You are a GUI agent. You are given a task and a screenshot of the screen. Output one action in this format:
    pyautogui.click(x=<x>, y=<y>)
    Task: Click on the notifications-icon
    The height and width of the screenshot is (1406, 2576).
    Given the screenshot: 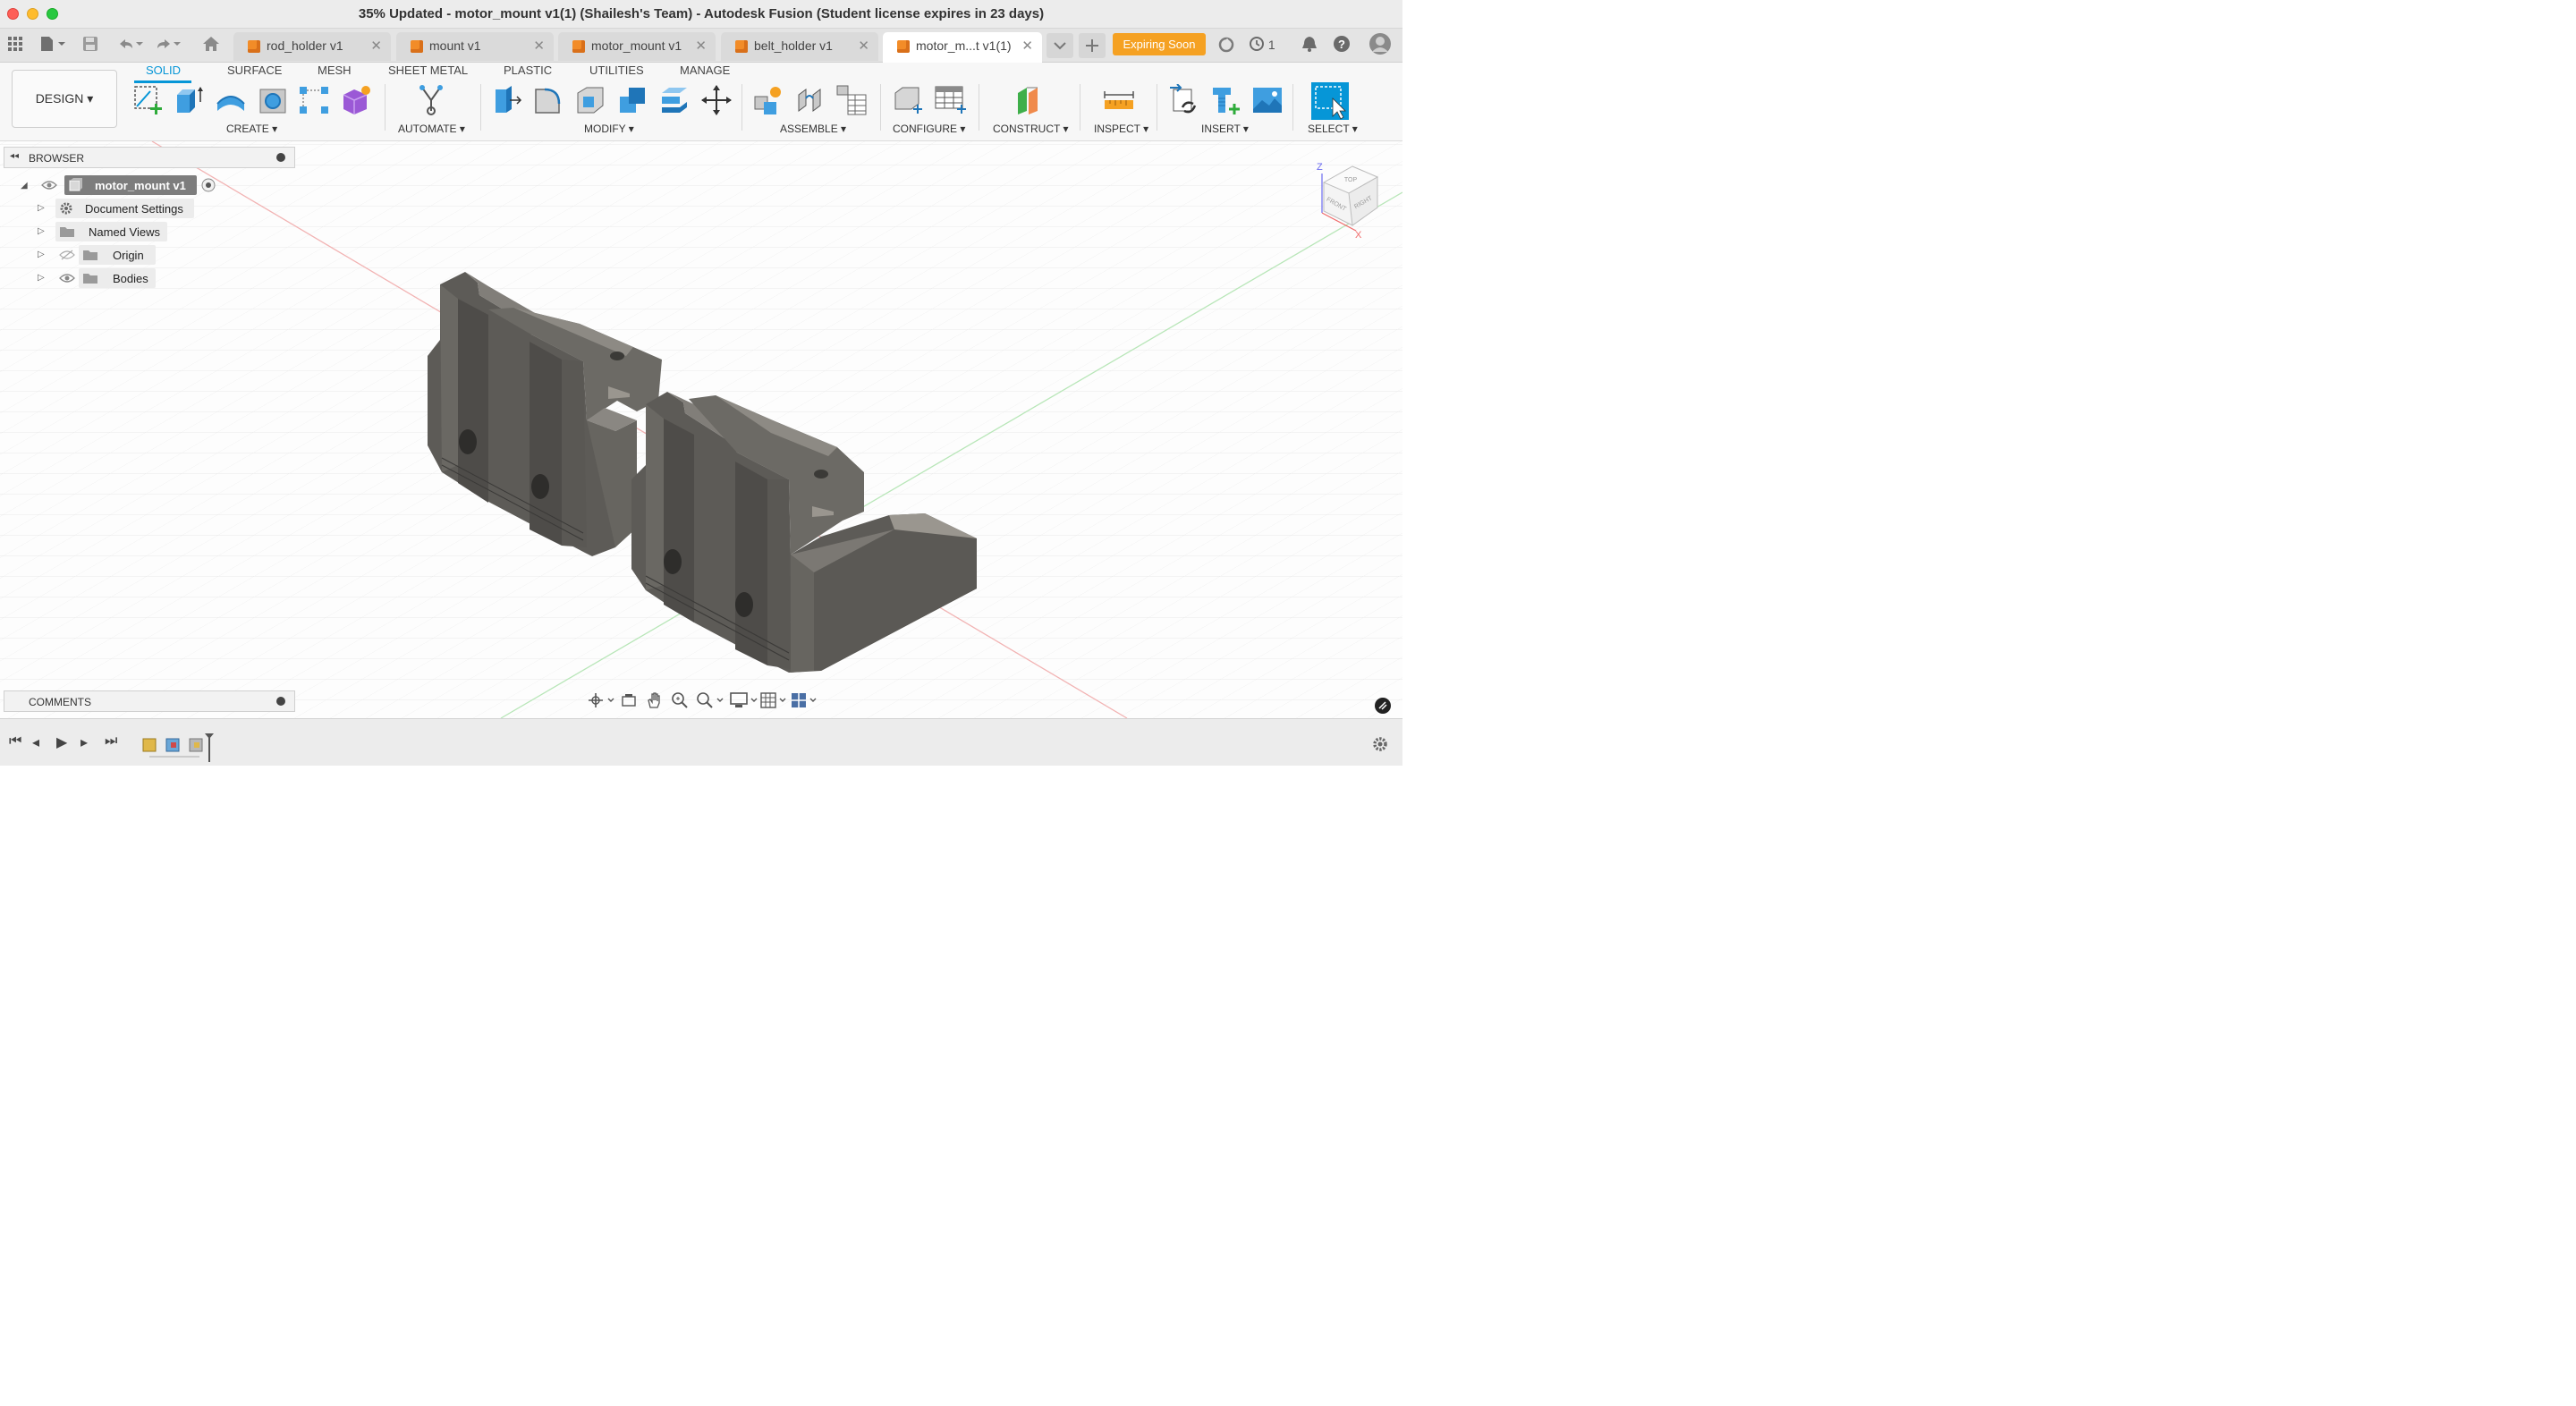 What is the action you would take?
    pyautogui.click(x=1309, y=46)
    